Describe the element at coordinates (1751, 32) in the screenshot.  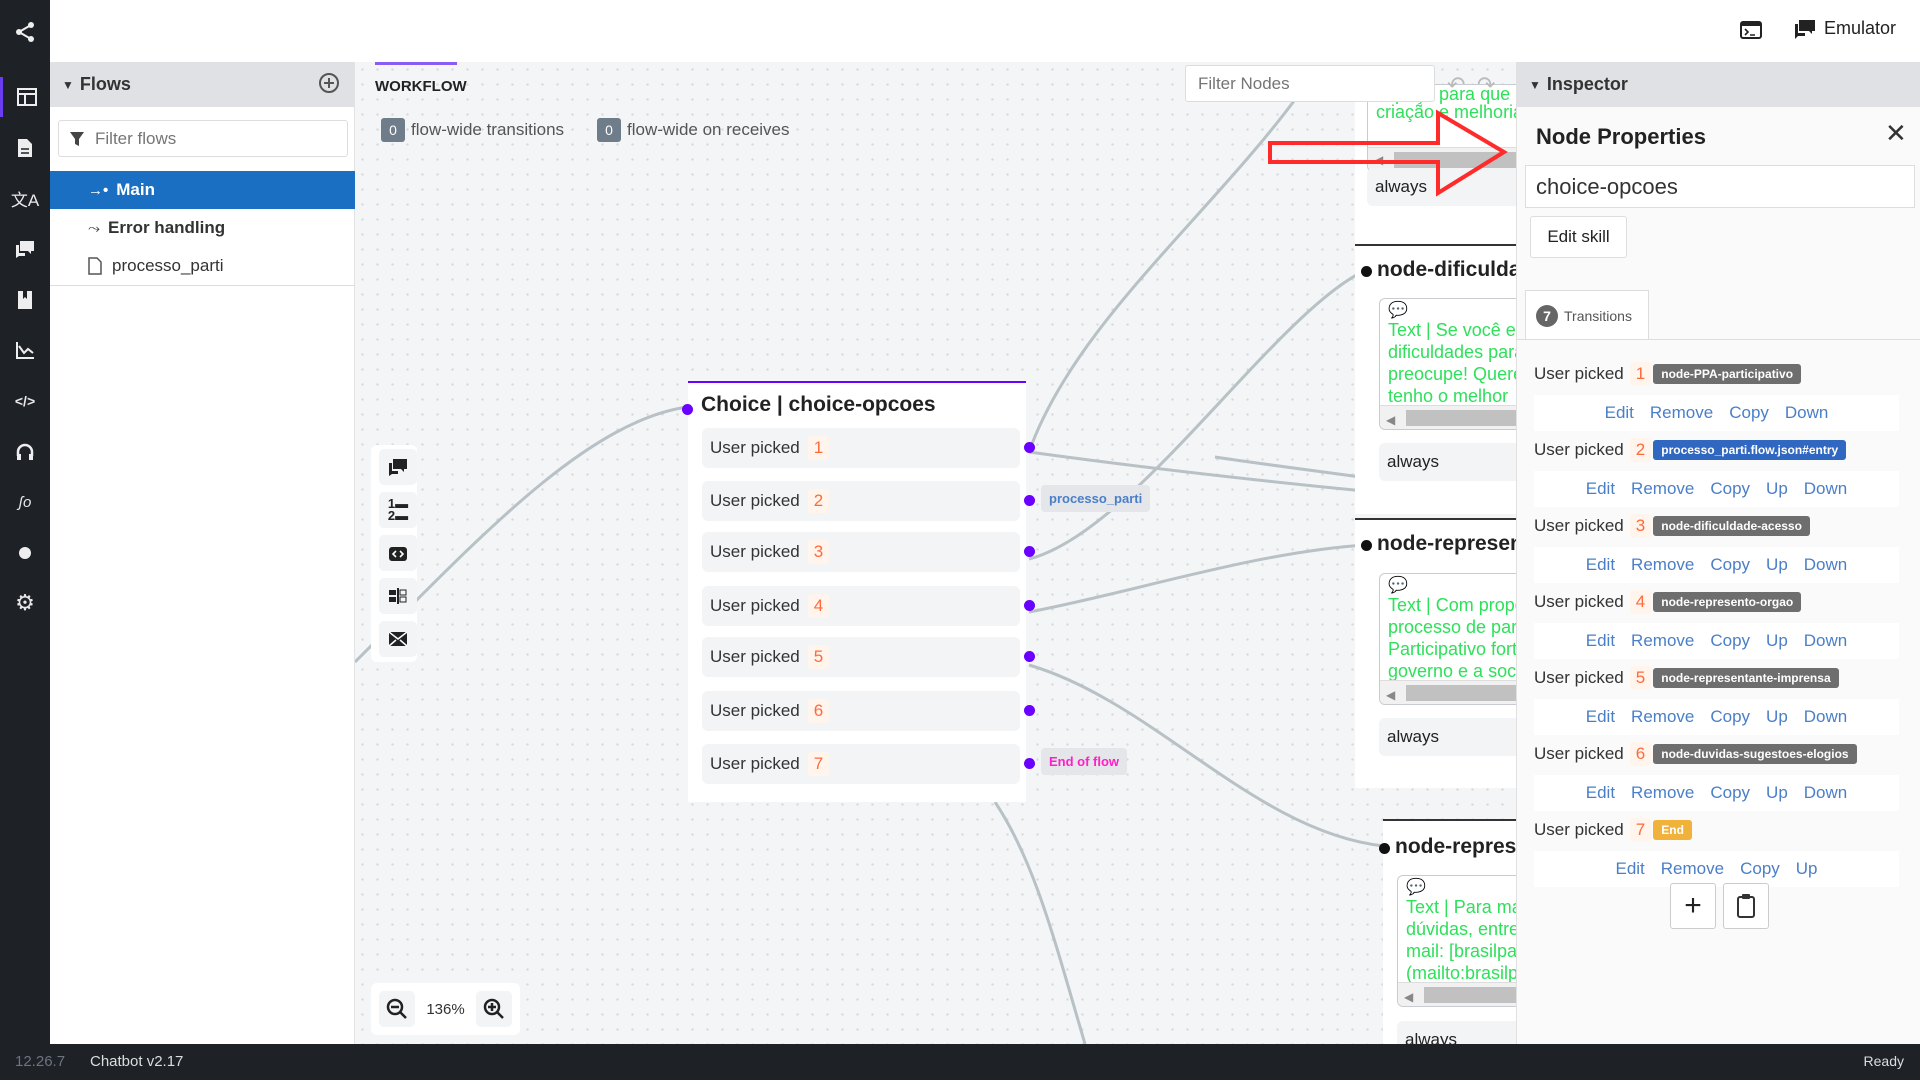
I see `terminal-icon` at that location.